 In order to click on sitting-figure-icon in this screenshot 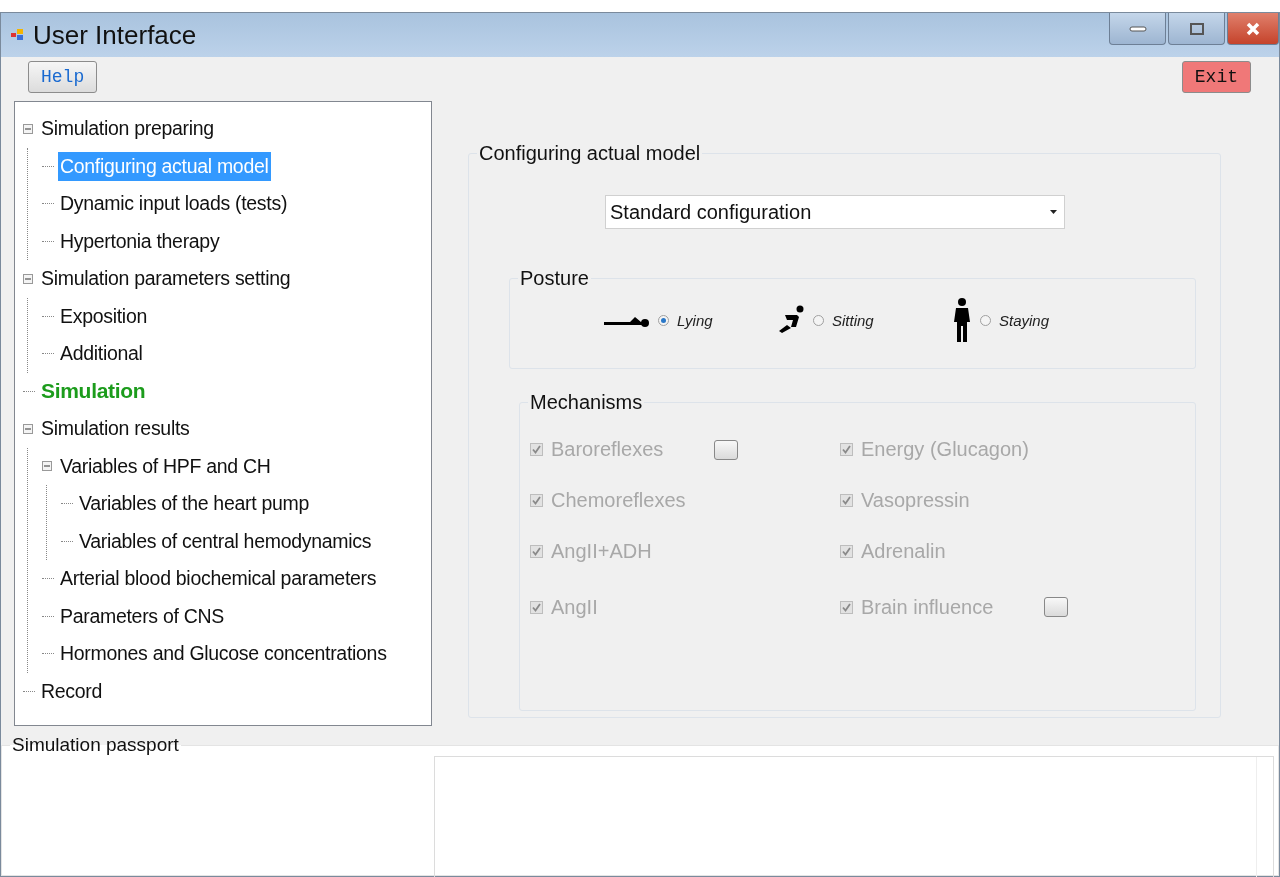, I will do `click(791, 320)`.